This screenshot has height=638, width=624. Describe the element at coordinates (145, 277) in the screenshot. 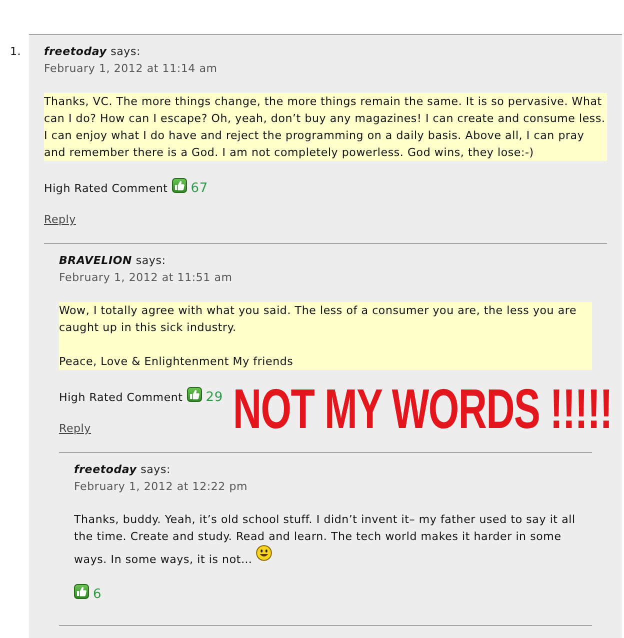

I see `comment-date: February 1, 2012 at 11:51 am` at that location.